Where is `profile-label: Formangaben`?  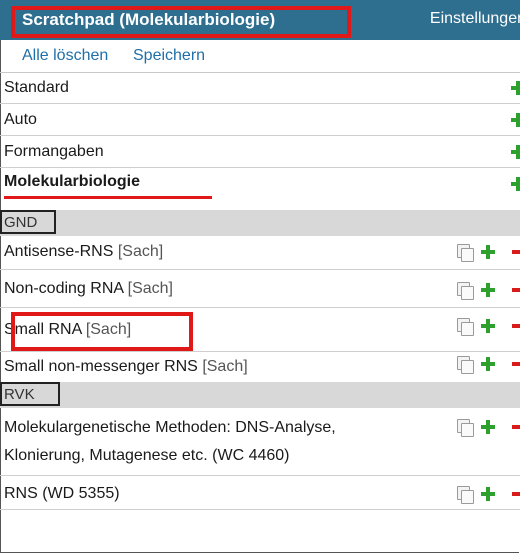 profile-label: Formangaben is located at coordinates (54, 151).